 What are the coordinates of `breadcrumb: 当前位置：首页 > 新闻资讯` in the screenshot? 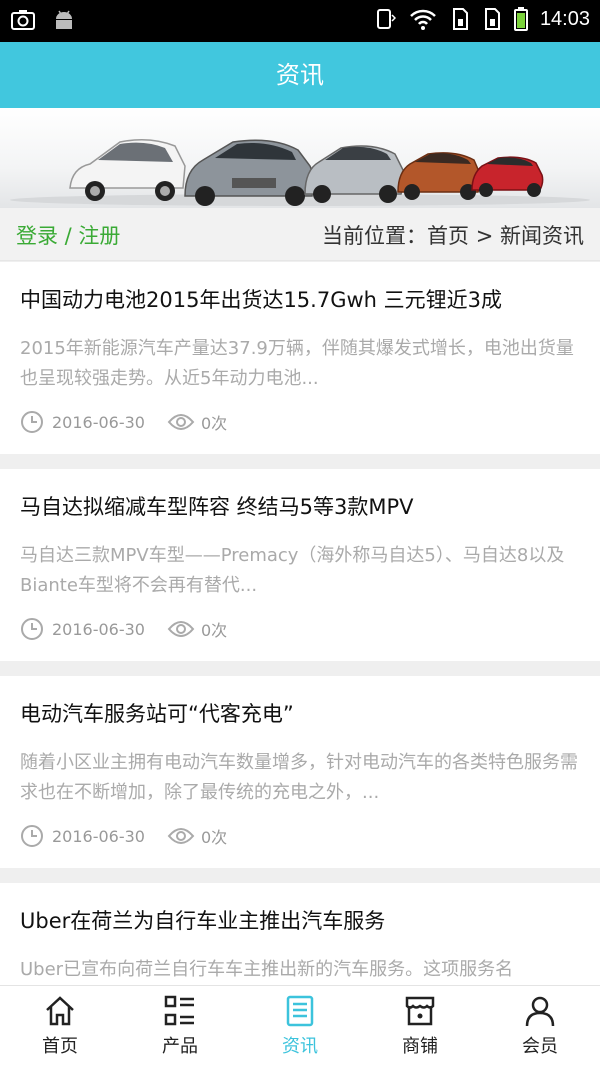 It's located at (453, 236).